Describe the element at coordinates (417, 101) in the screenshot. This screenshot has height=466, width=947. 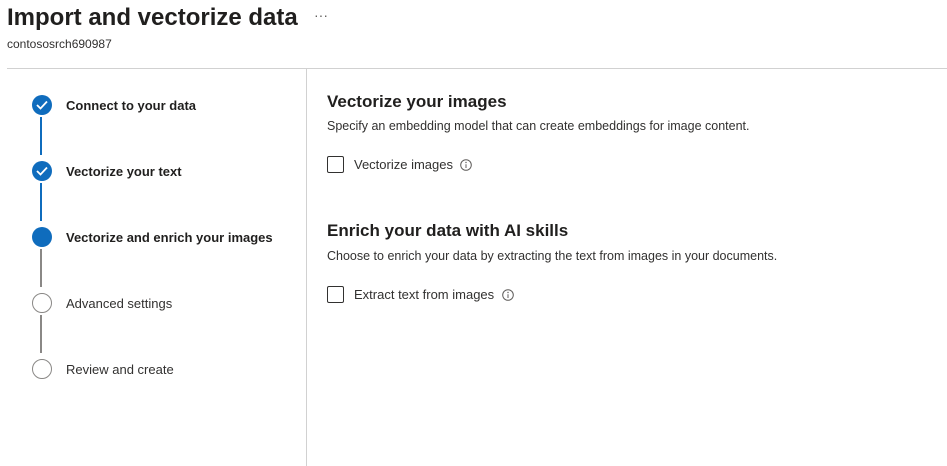
I see `vectorize-section-title: Vectorize your images` at that location.